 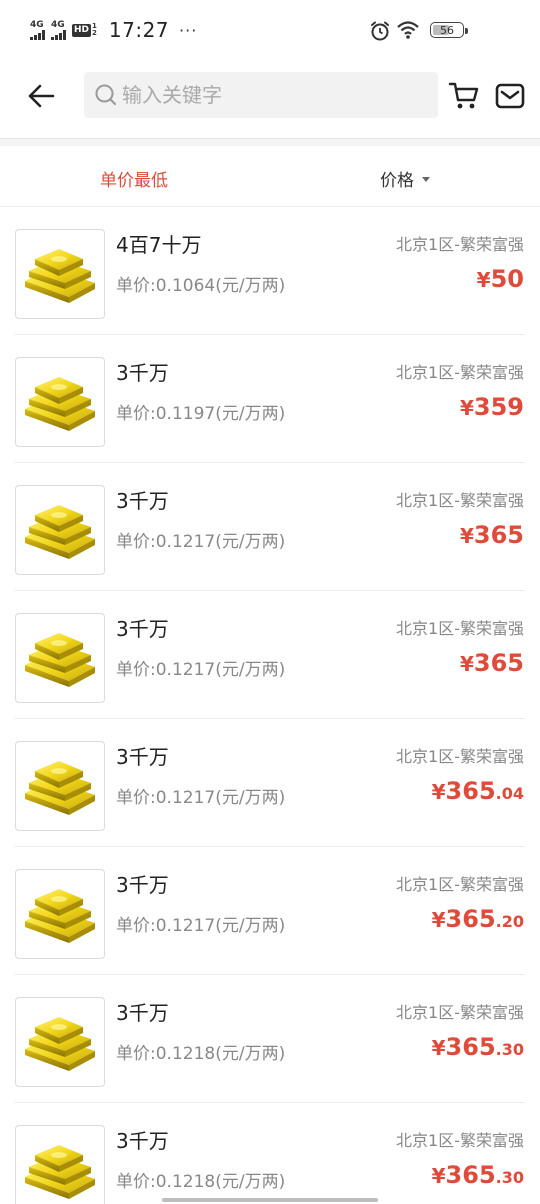 I want to click on item-title: 4百7十万, so click(x=159, y=245).